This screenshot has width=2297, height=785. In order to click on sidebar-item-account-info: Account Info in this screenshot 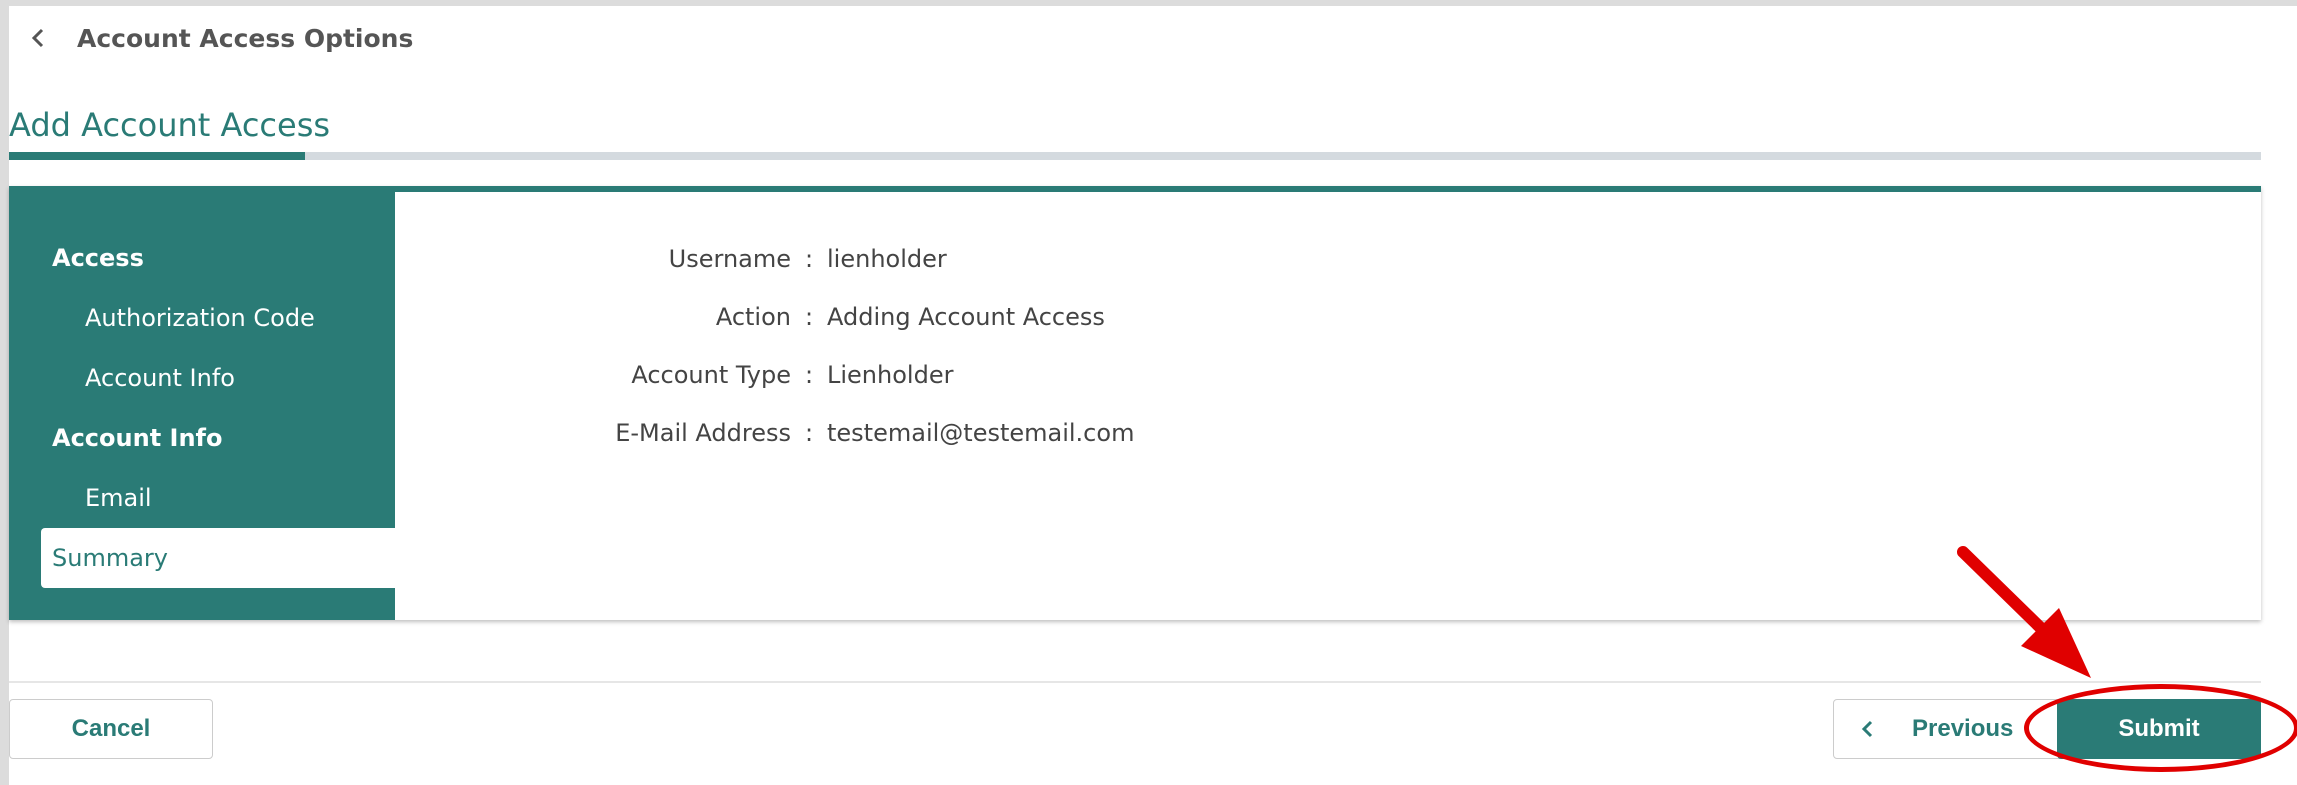, I will do `click(160, 378)`.